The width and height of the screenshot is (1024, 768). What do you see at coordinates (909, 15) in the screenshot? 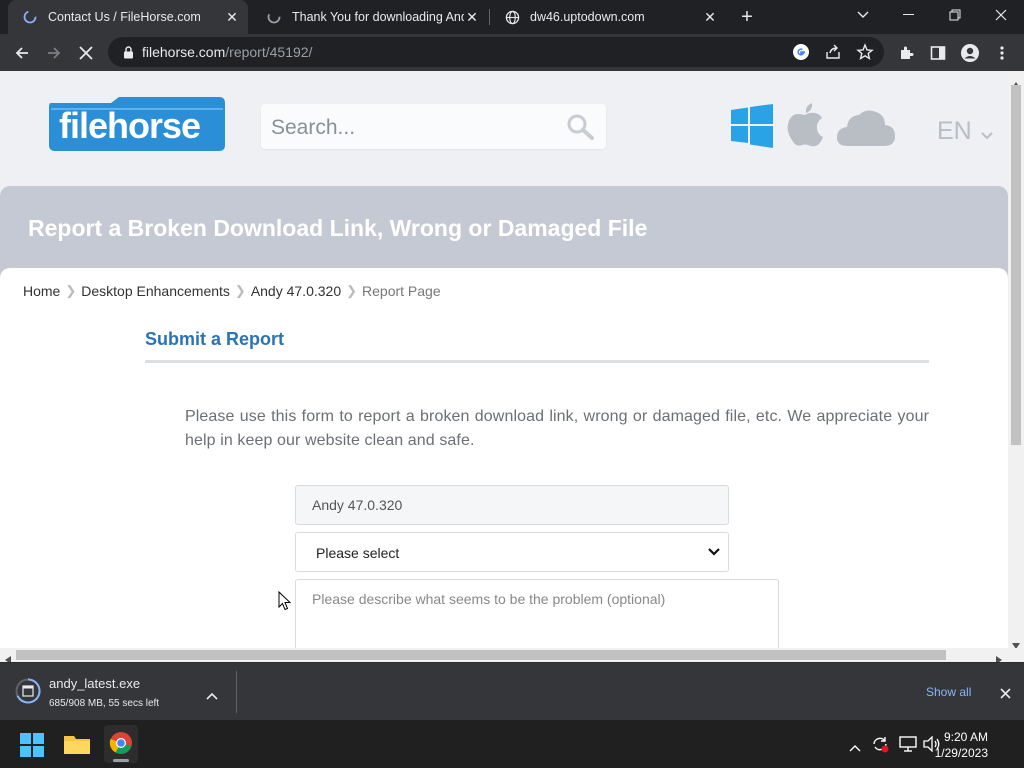
I see `minimize-icon` at bounding box center [909, 15].